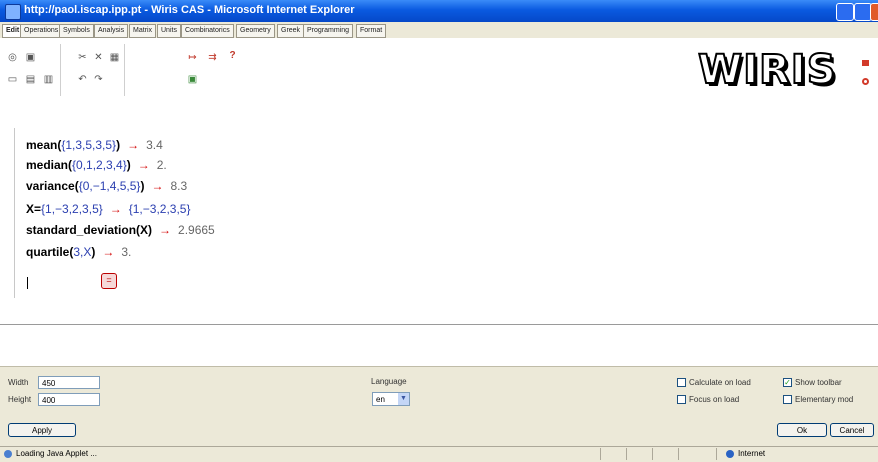 The height and width of the screenshot is (462, 878). What do you see at coordinates (82, 80) in the screenshot?
I see `undo-icon: ↶` at bounding box center [82, 80].